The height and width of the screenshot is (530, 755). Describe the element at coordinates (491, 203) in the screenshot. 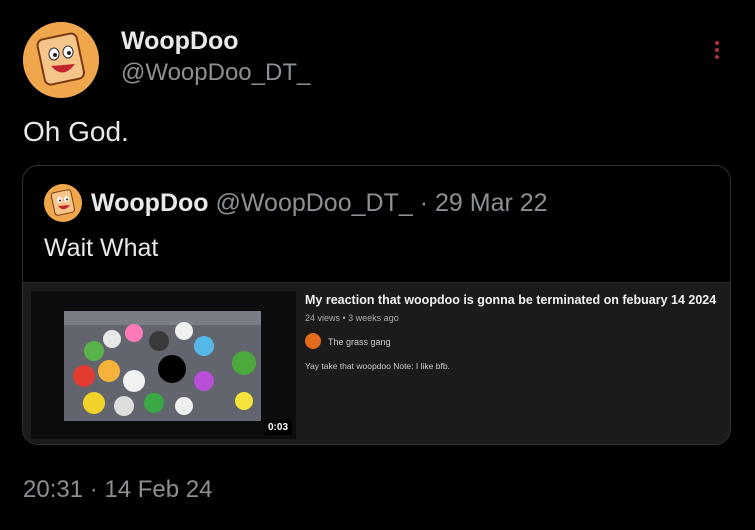

I see `quoted-date: 29 Mar 22` at that location.